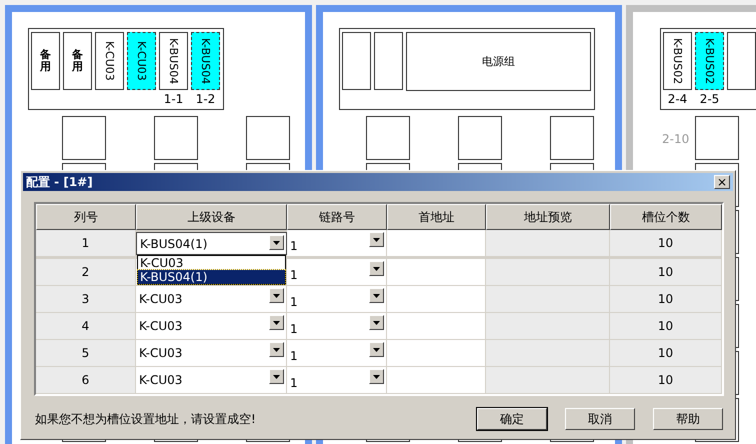 The height and width of the screenshot is (444, 756). What do you see at coordinates (722, 182) in the screenshot?
I see `close-button: ×` at bounding box center [722, 182].